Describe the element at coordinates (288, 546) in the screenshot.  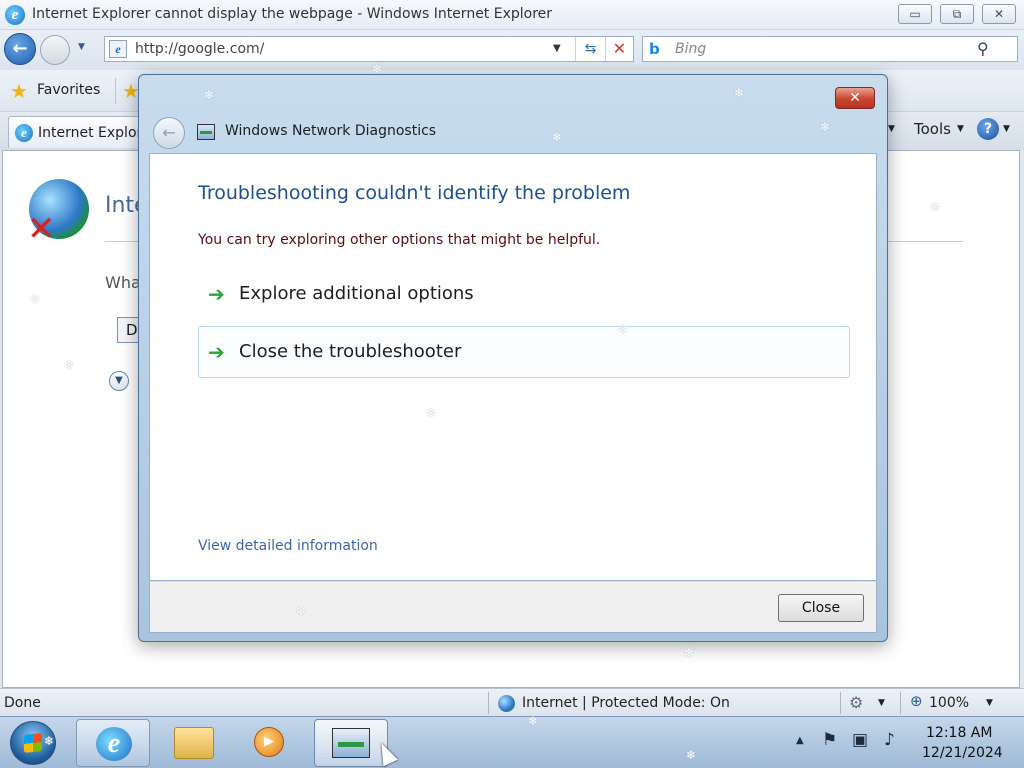
I see `view-details-link: View detailed information` at that location.